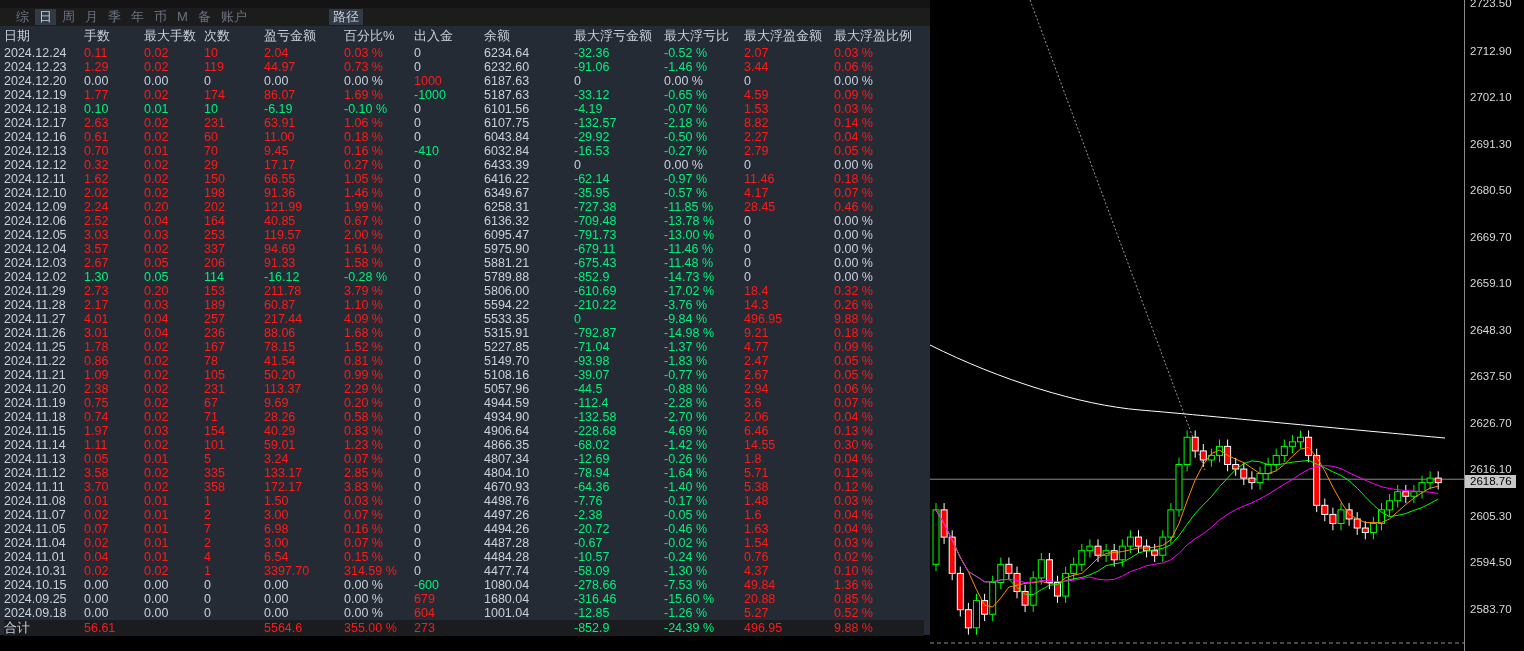 This screenshot has width=1524, height=651. I want to click on table-cell: 4670.93, so click(507, 487).